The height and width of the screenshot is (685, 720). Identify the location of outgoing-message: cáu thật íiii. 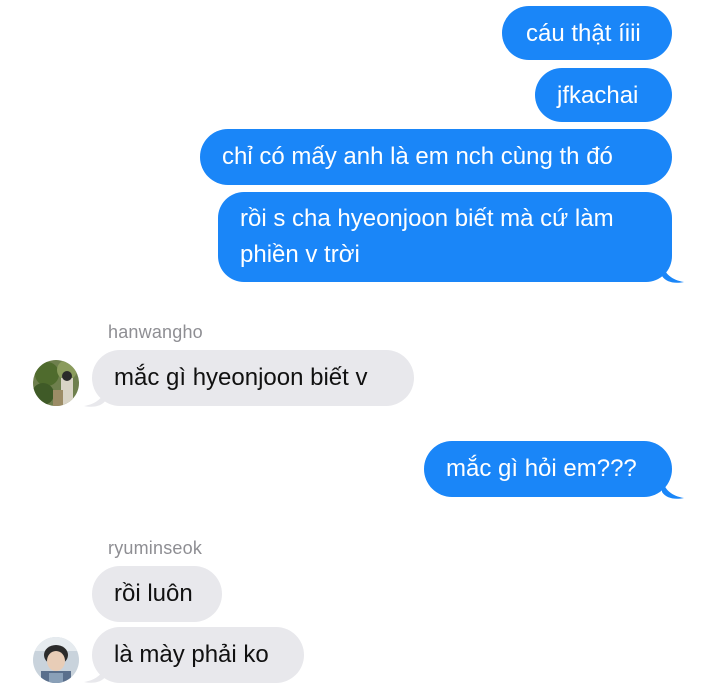
(587, 33).